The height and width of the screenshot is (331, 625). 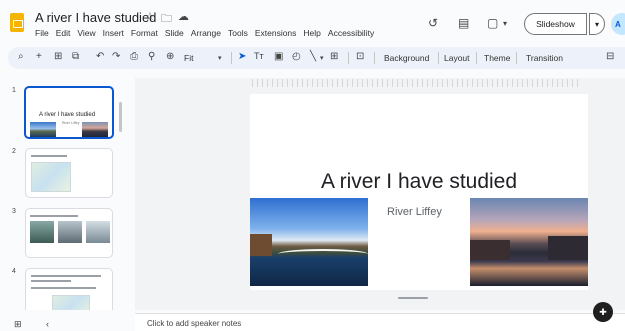 What do you see at coordinates (278, 56) in the screenshot?
I see `image-icon: ▣` at bounding box center [278, 56].